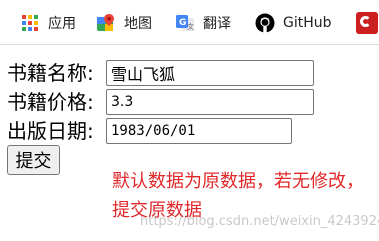  Describe the element at coordinates (210, 73) in the screenshot. I see `book-name-input` at that location.